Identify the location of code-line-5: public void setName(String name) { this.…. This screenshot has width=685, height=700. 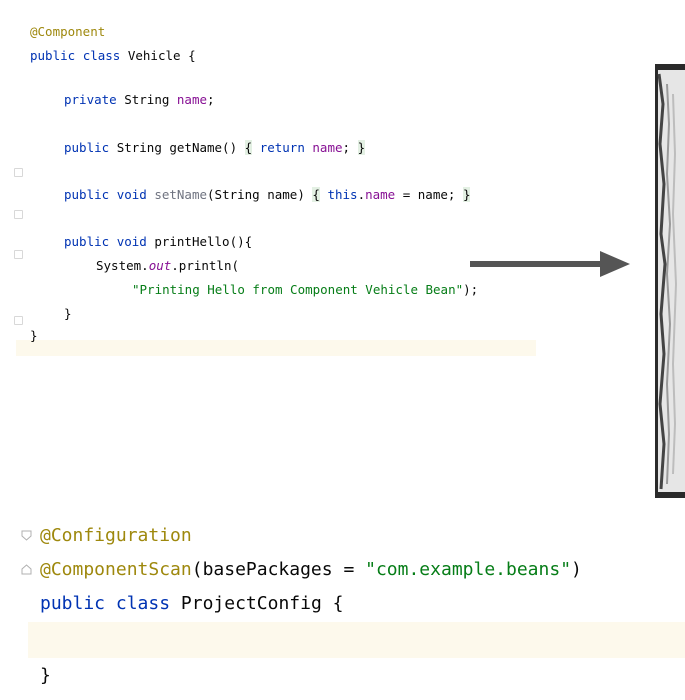
(267, 195).